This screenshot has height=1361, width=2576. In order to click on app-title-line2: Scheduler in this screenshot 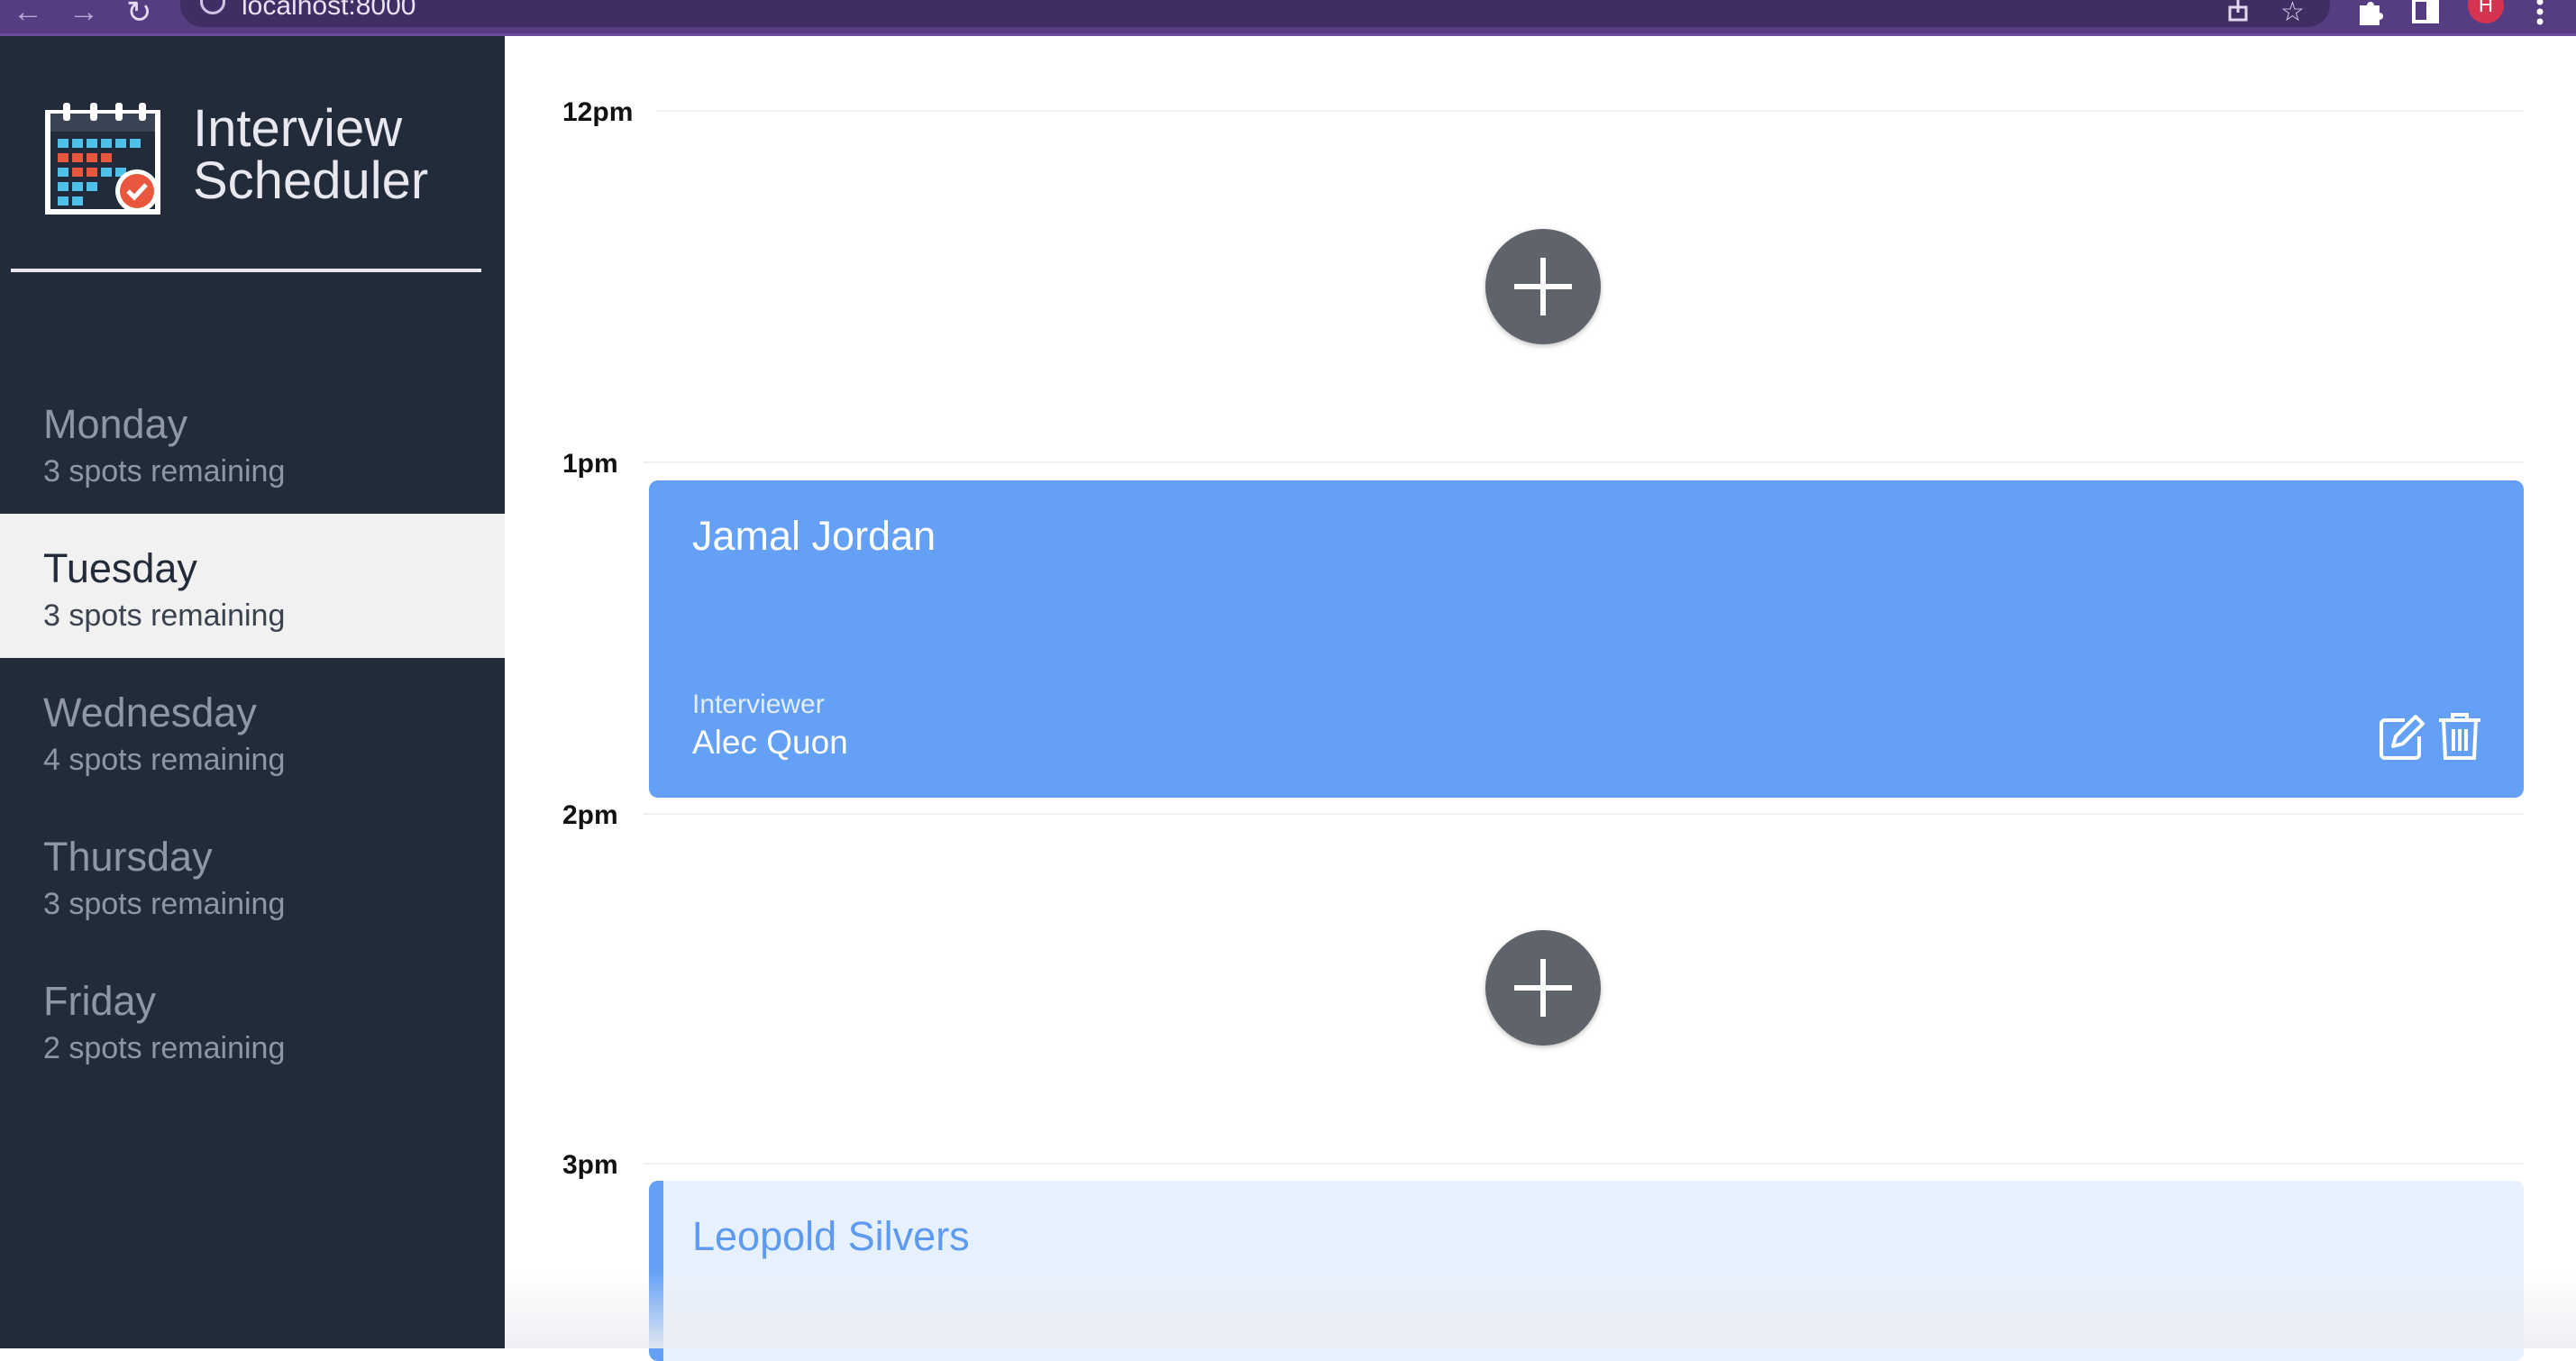, I will do `click(311, 180)`.